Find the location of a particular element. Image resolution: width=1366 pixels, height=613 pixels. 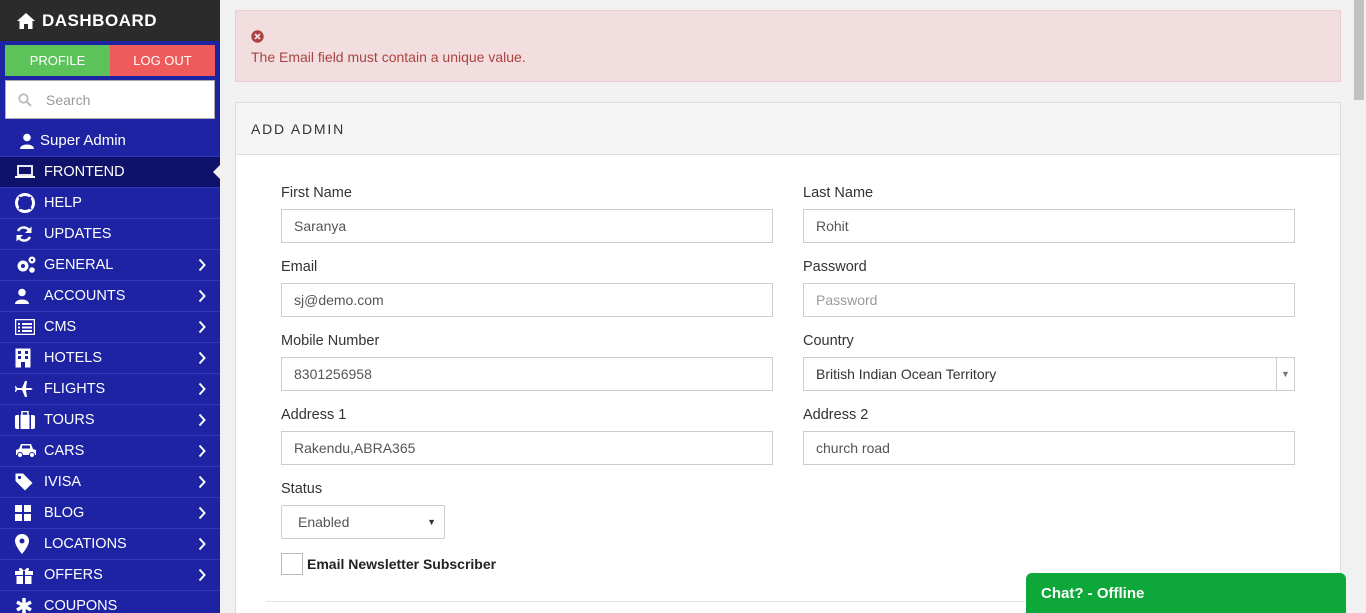

sidebar-item-offers: OFFERS is located at coordinates (110, 574).